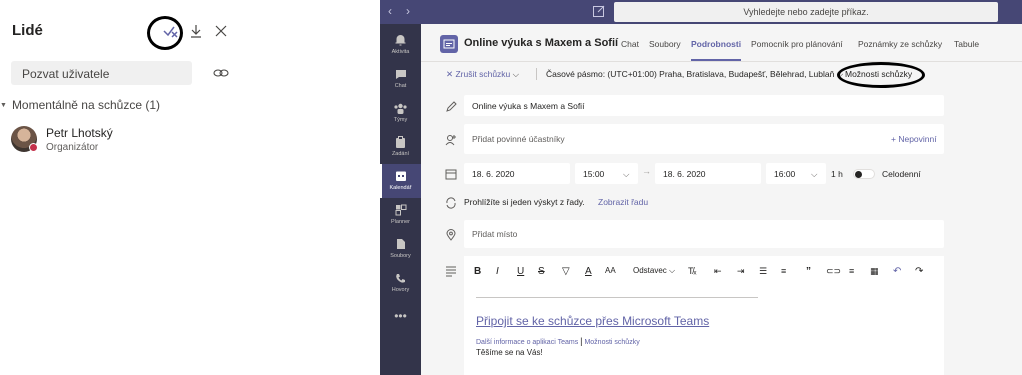 Image resolution: width=1022 pixels, height=375 pixels. I want to click on people-panel-title: Lidé, so click(27, 30).